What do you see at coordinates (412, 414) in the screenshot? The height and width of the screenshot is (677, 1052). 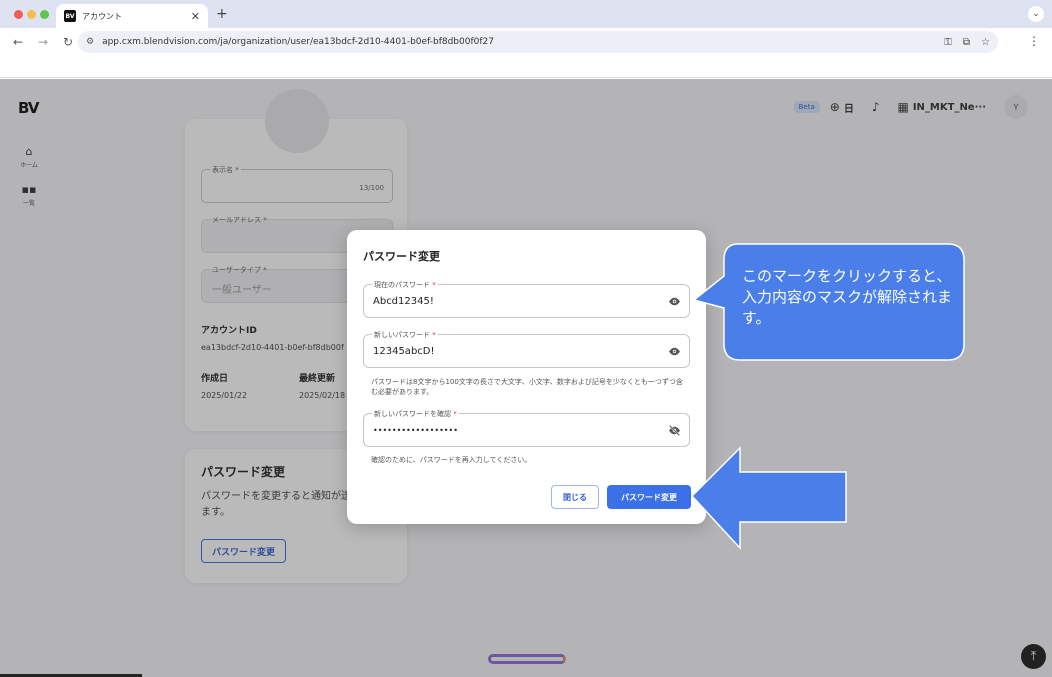 I see `confirm-password-label-text: 新しいパスワードを確認` at bounding box center [412, 414].